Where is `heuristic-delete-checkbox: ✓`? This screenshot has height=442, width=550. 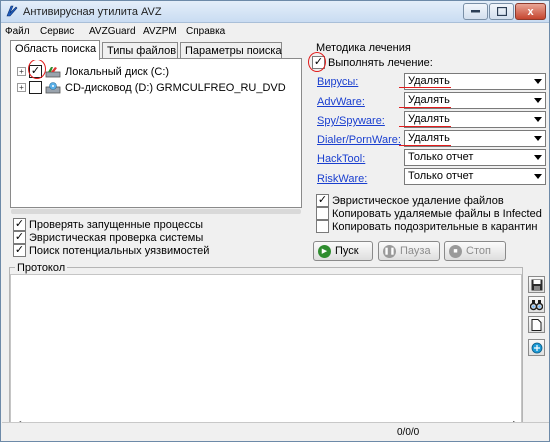 heuristic-delete-checkbox: ✓ is located at coordinates (322, 200).